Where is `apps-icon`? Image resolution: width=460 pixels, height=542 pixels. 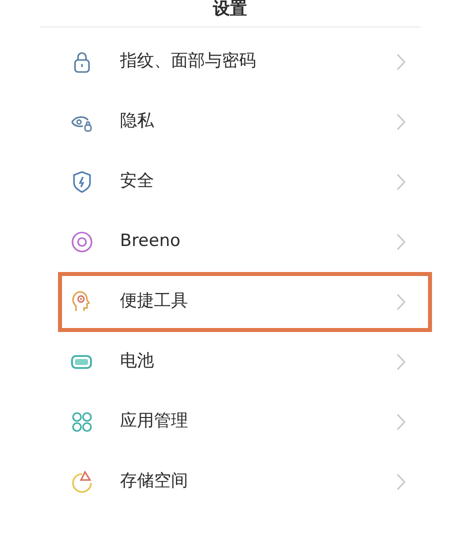 apps-icon is located at coordinates (82, 422).